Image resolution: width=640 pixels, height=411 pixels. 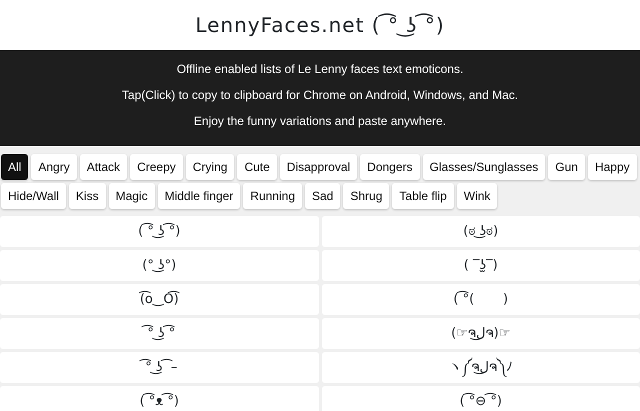 I want to click on category-tab: Wink, so click(x=477, y=196).